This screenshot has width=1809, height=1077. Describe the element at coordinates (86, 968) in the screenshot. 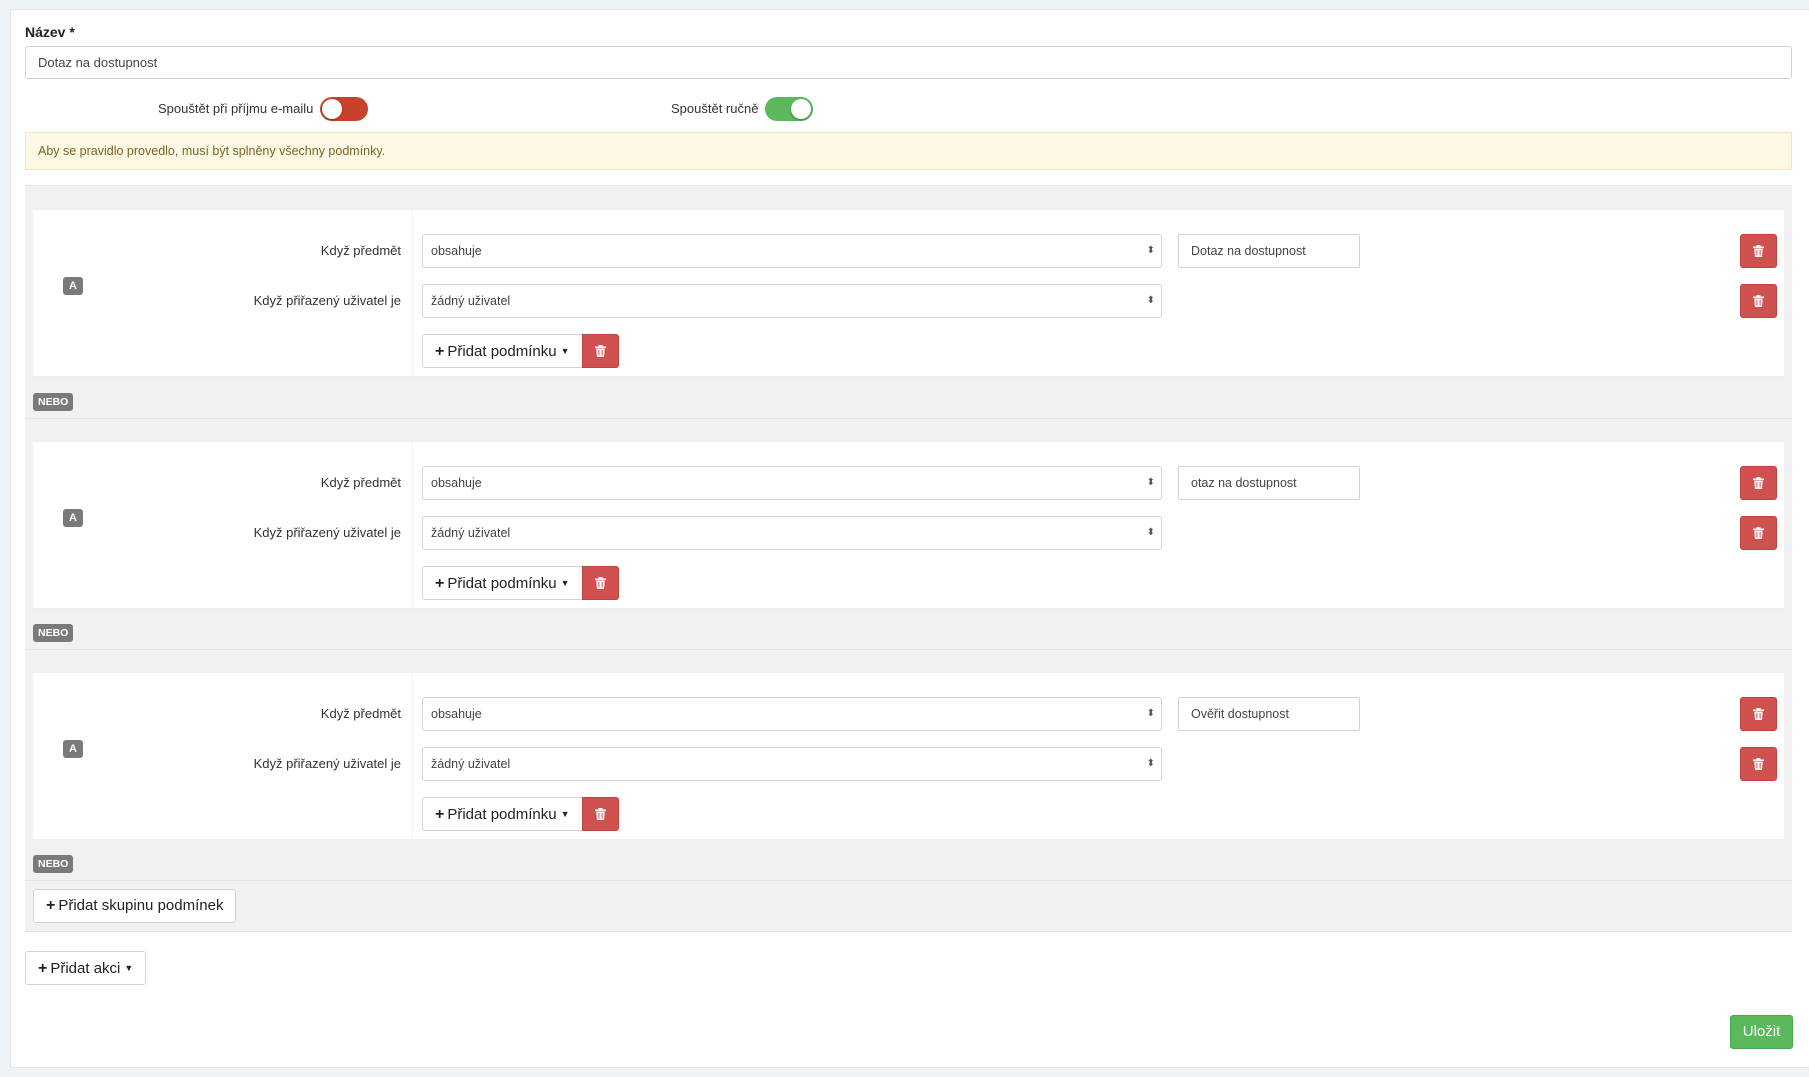

I see `add-action-button: + Přidat akci ▼` at that location.